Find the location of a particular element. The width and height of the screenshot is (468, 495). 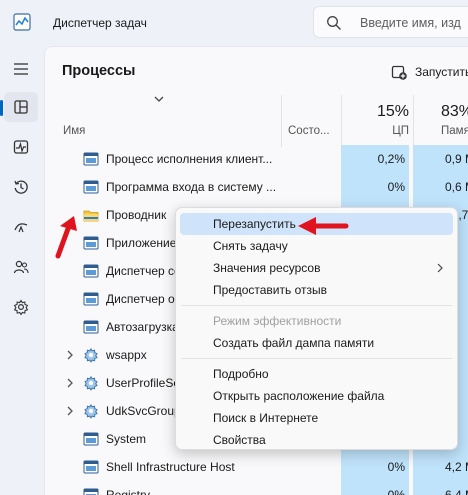

menu-item: Открыть расположение файла is located at coordinates (316, 396).